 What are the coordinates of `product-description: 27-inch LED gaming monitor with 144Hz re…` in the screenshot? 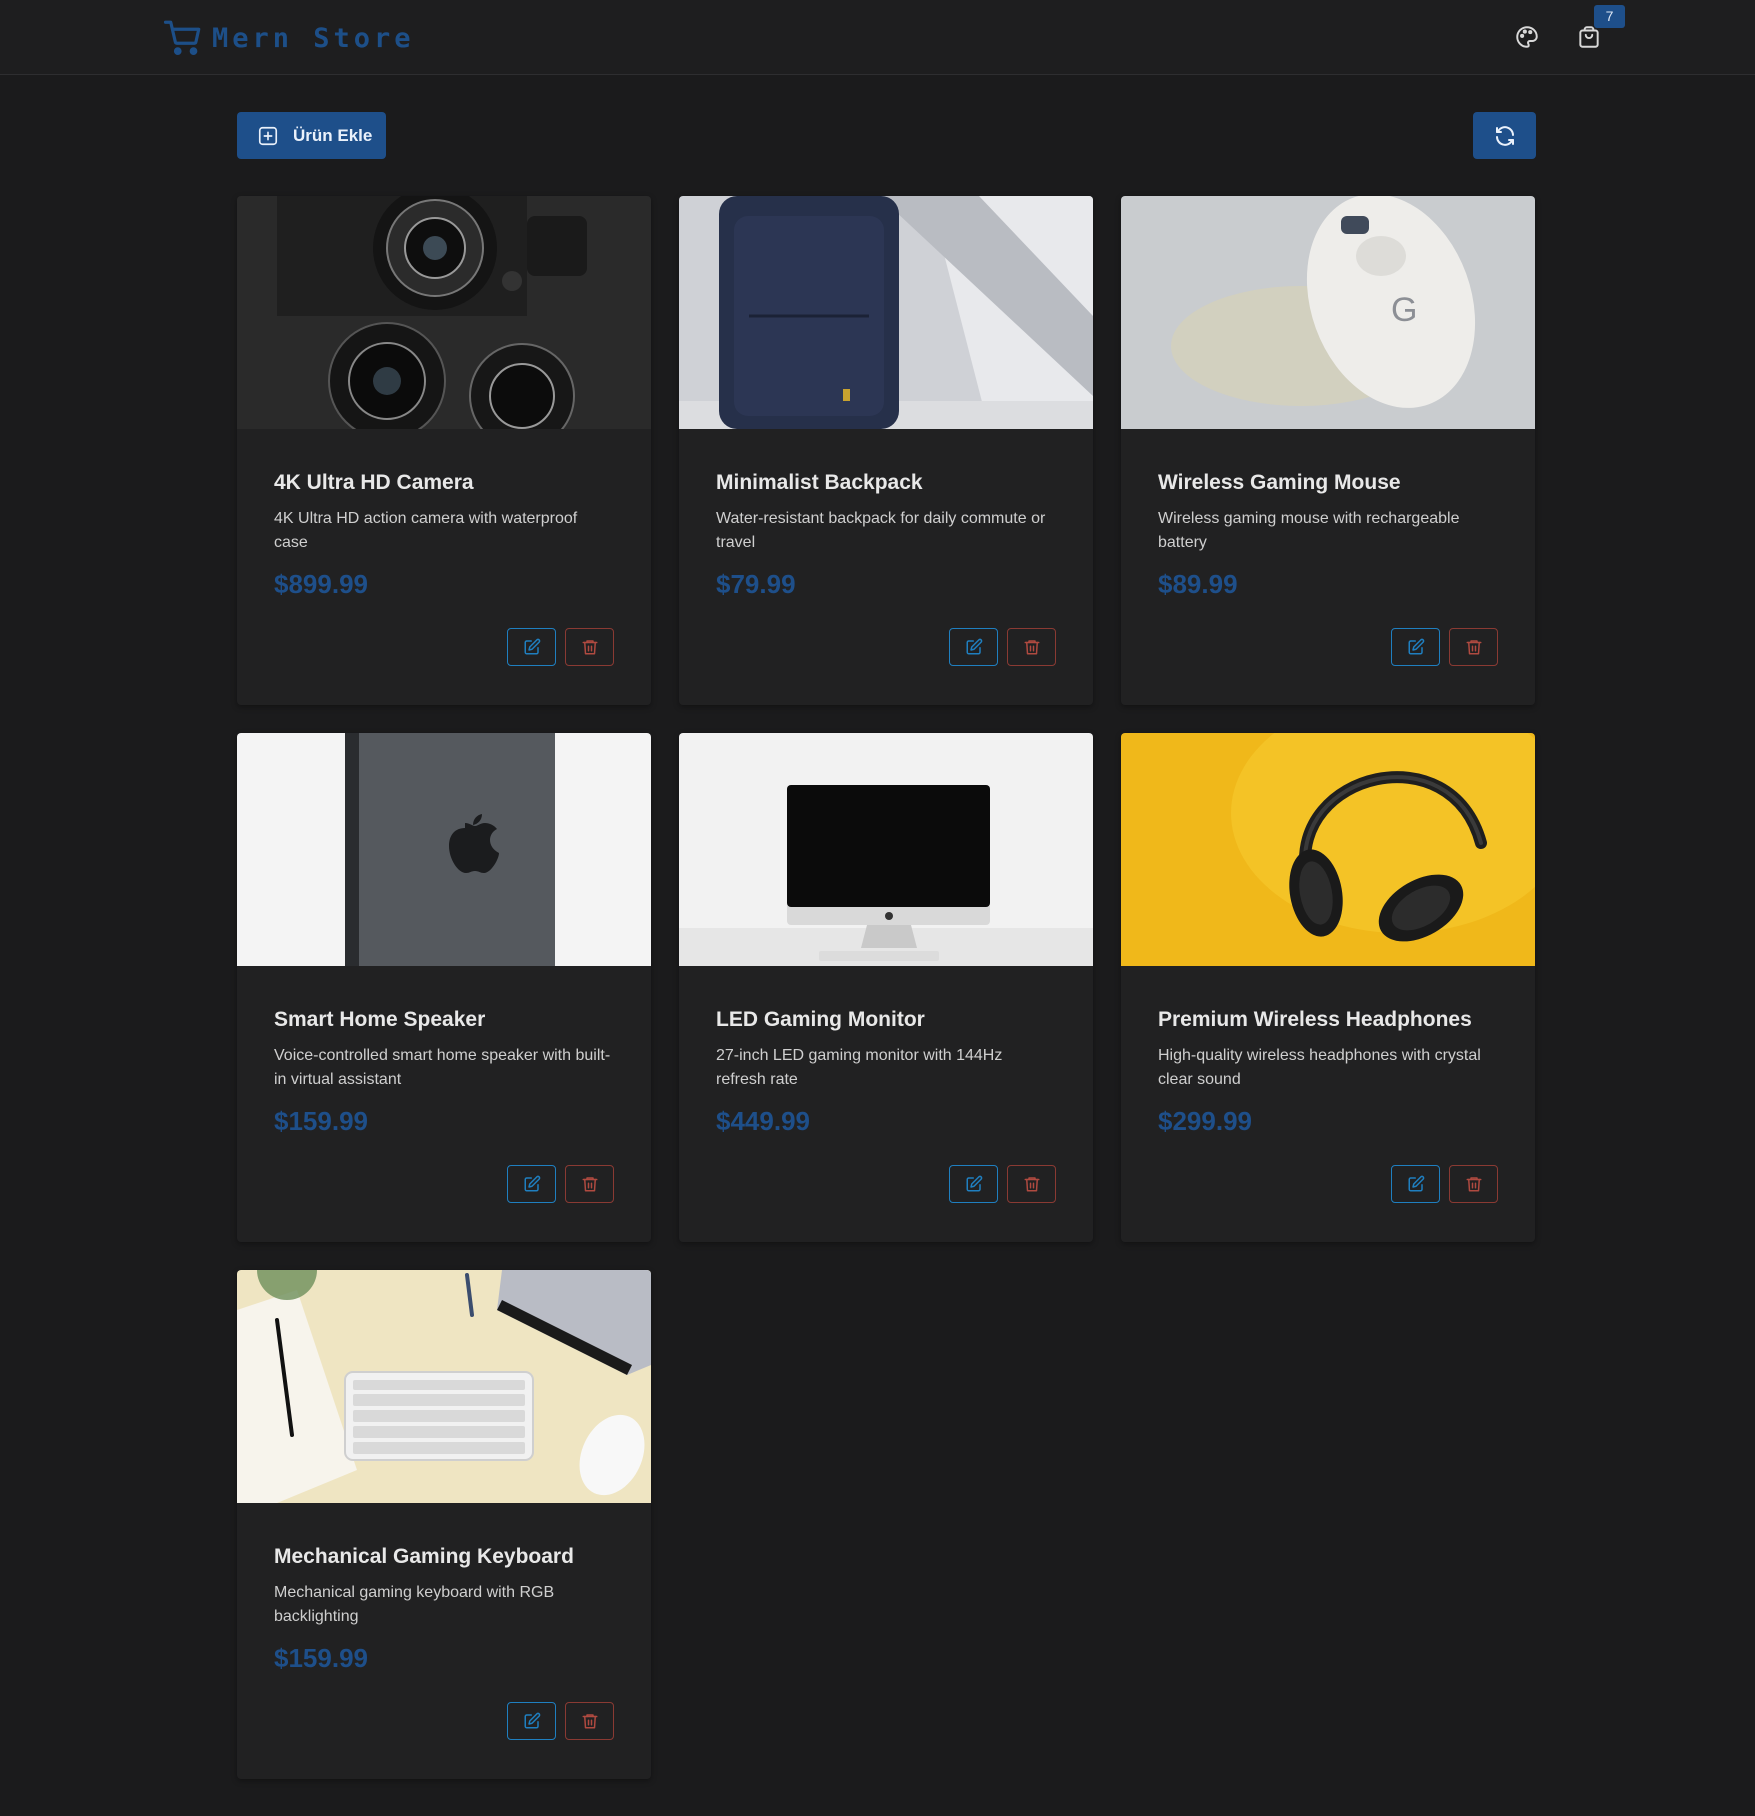 It's located at (859, 1067).